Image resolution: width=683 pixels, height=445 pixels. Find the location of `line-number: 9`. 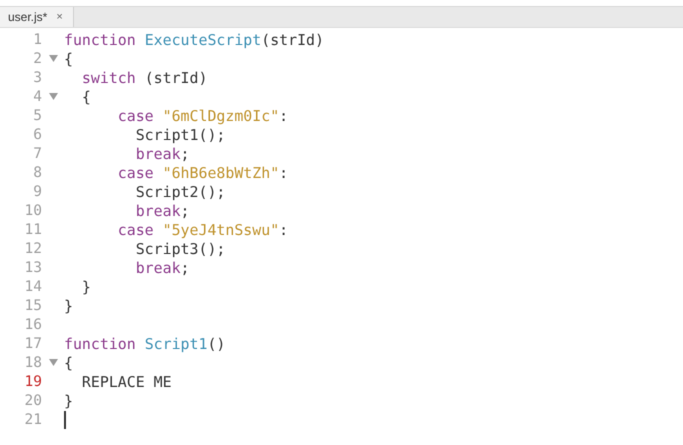

line-number: 9 is located at coordinates (37, 192).